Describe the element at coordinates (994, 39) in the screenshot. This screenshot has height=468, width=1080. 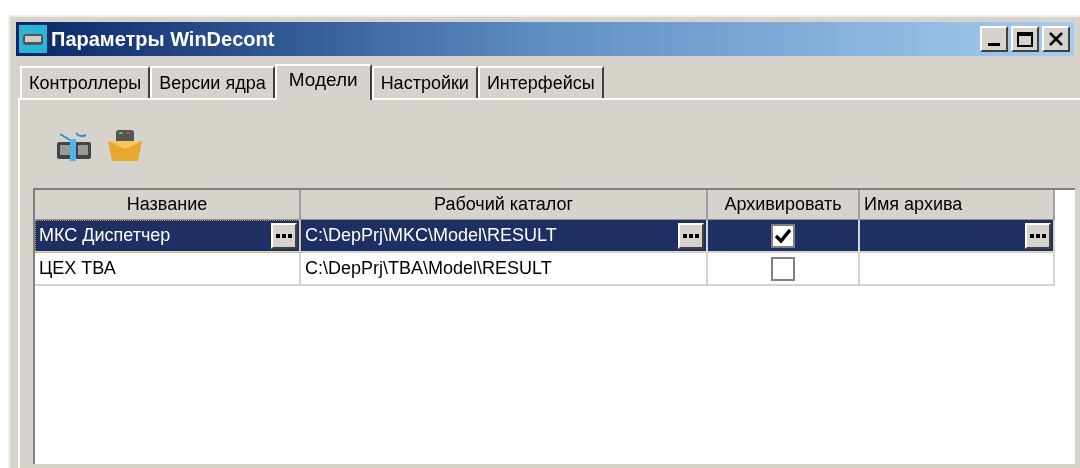
I see `minimize-button` at that location.